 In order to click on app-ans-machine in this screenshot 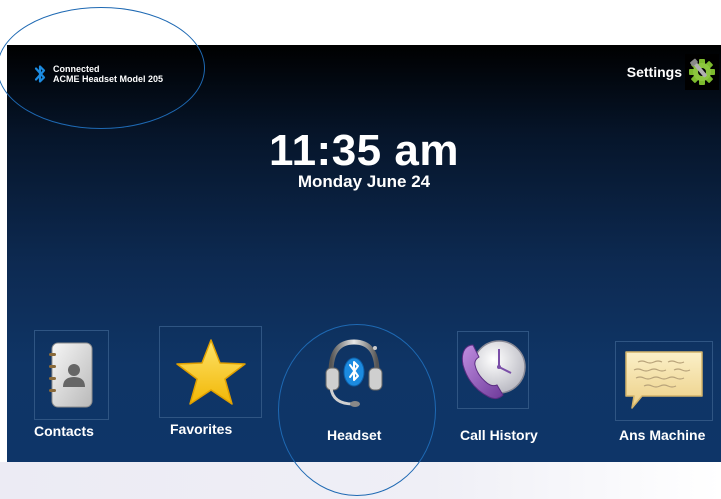, I will do `click(664, 381)`.